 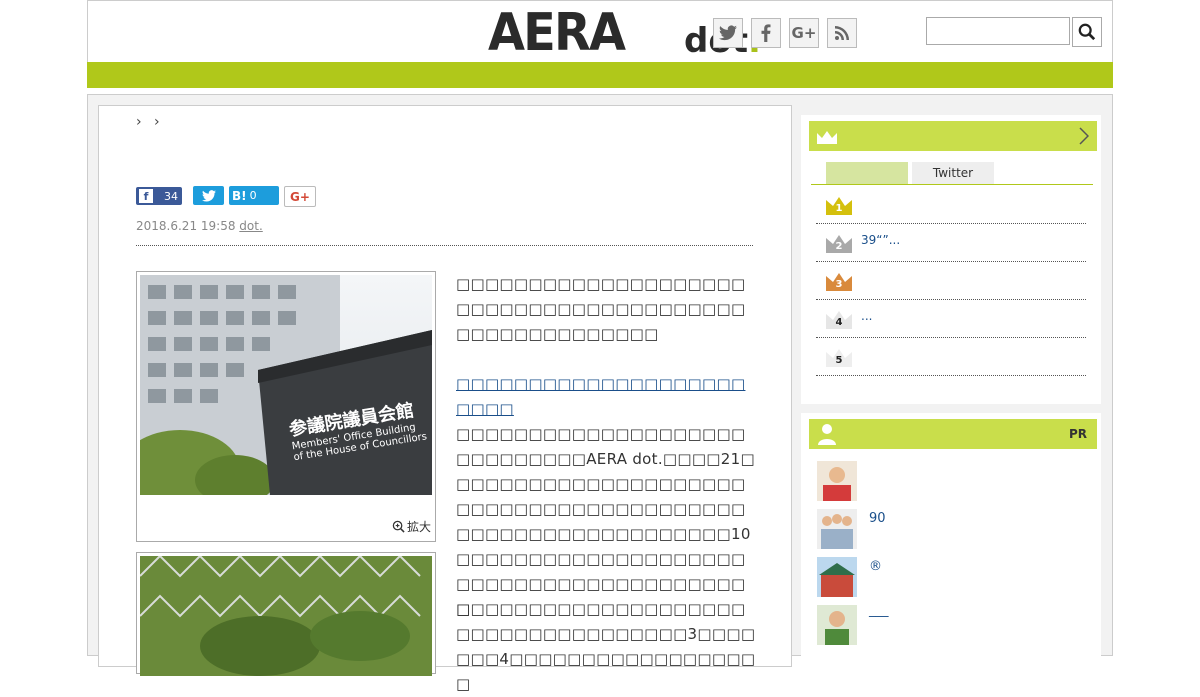 I want to click on ranking-header, so click(x=953, y=136).